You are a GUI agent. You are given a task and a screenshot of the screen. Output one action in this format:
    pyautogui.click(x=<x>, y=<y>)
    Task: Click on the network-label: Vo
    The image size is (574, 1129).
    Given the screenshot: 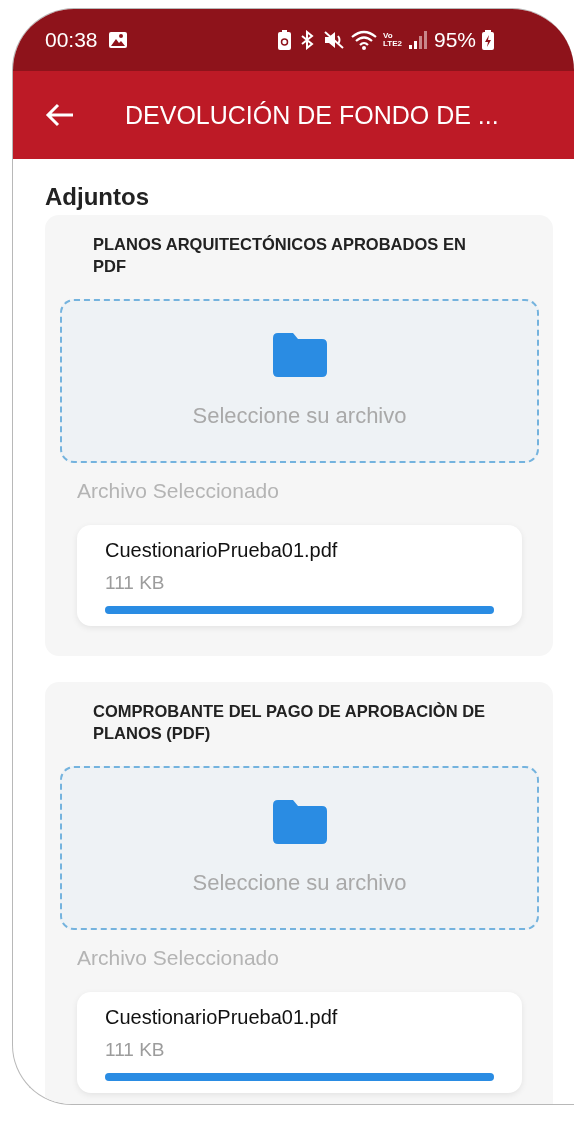 What is the action you would take?
    pyautogui.click(x=388, y=36)
    